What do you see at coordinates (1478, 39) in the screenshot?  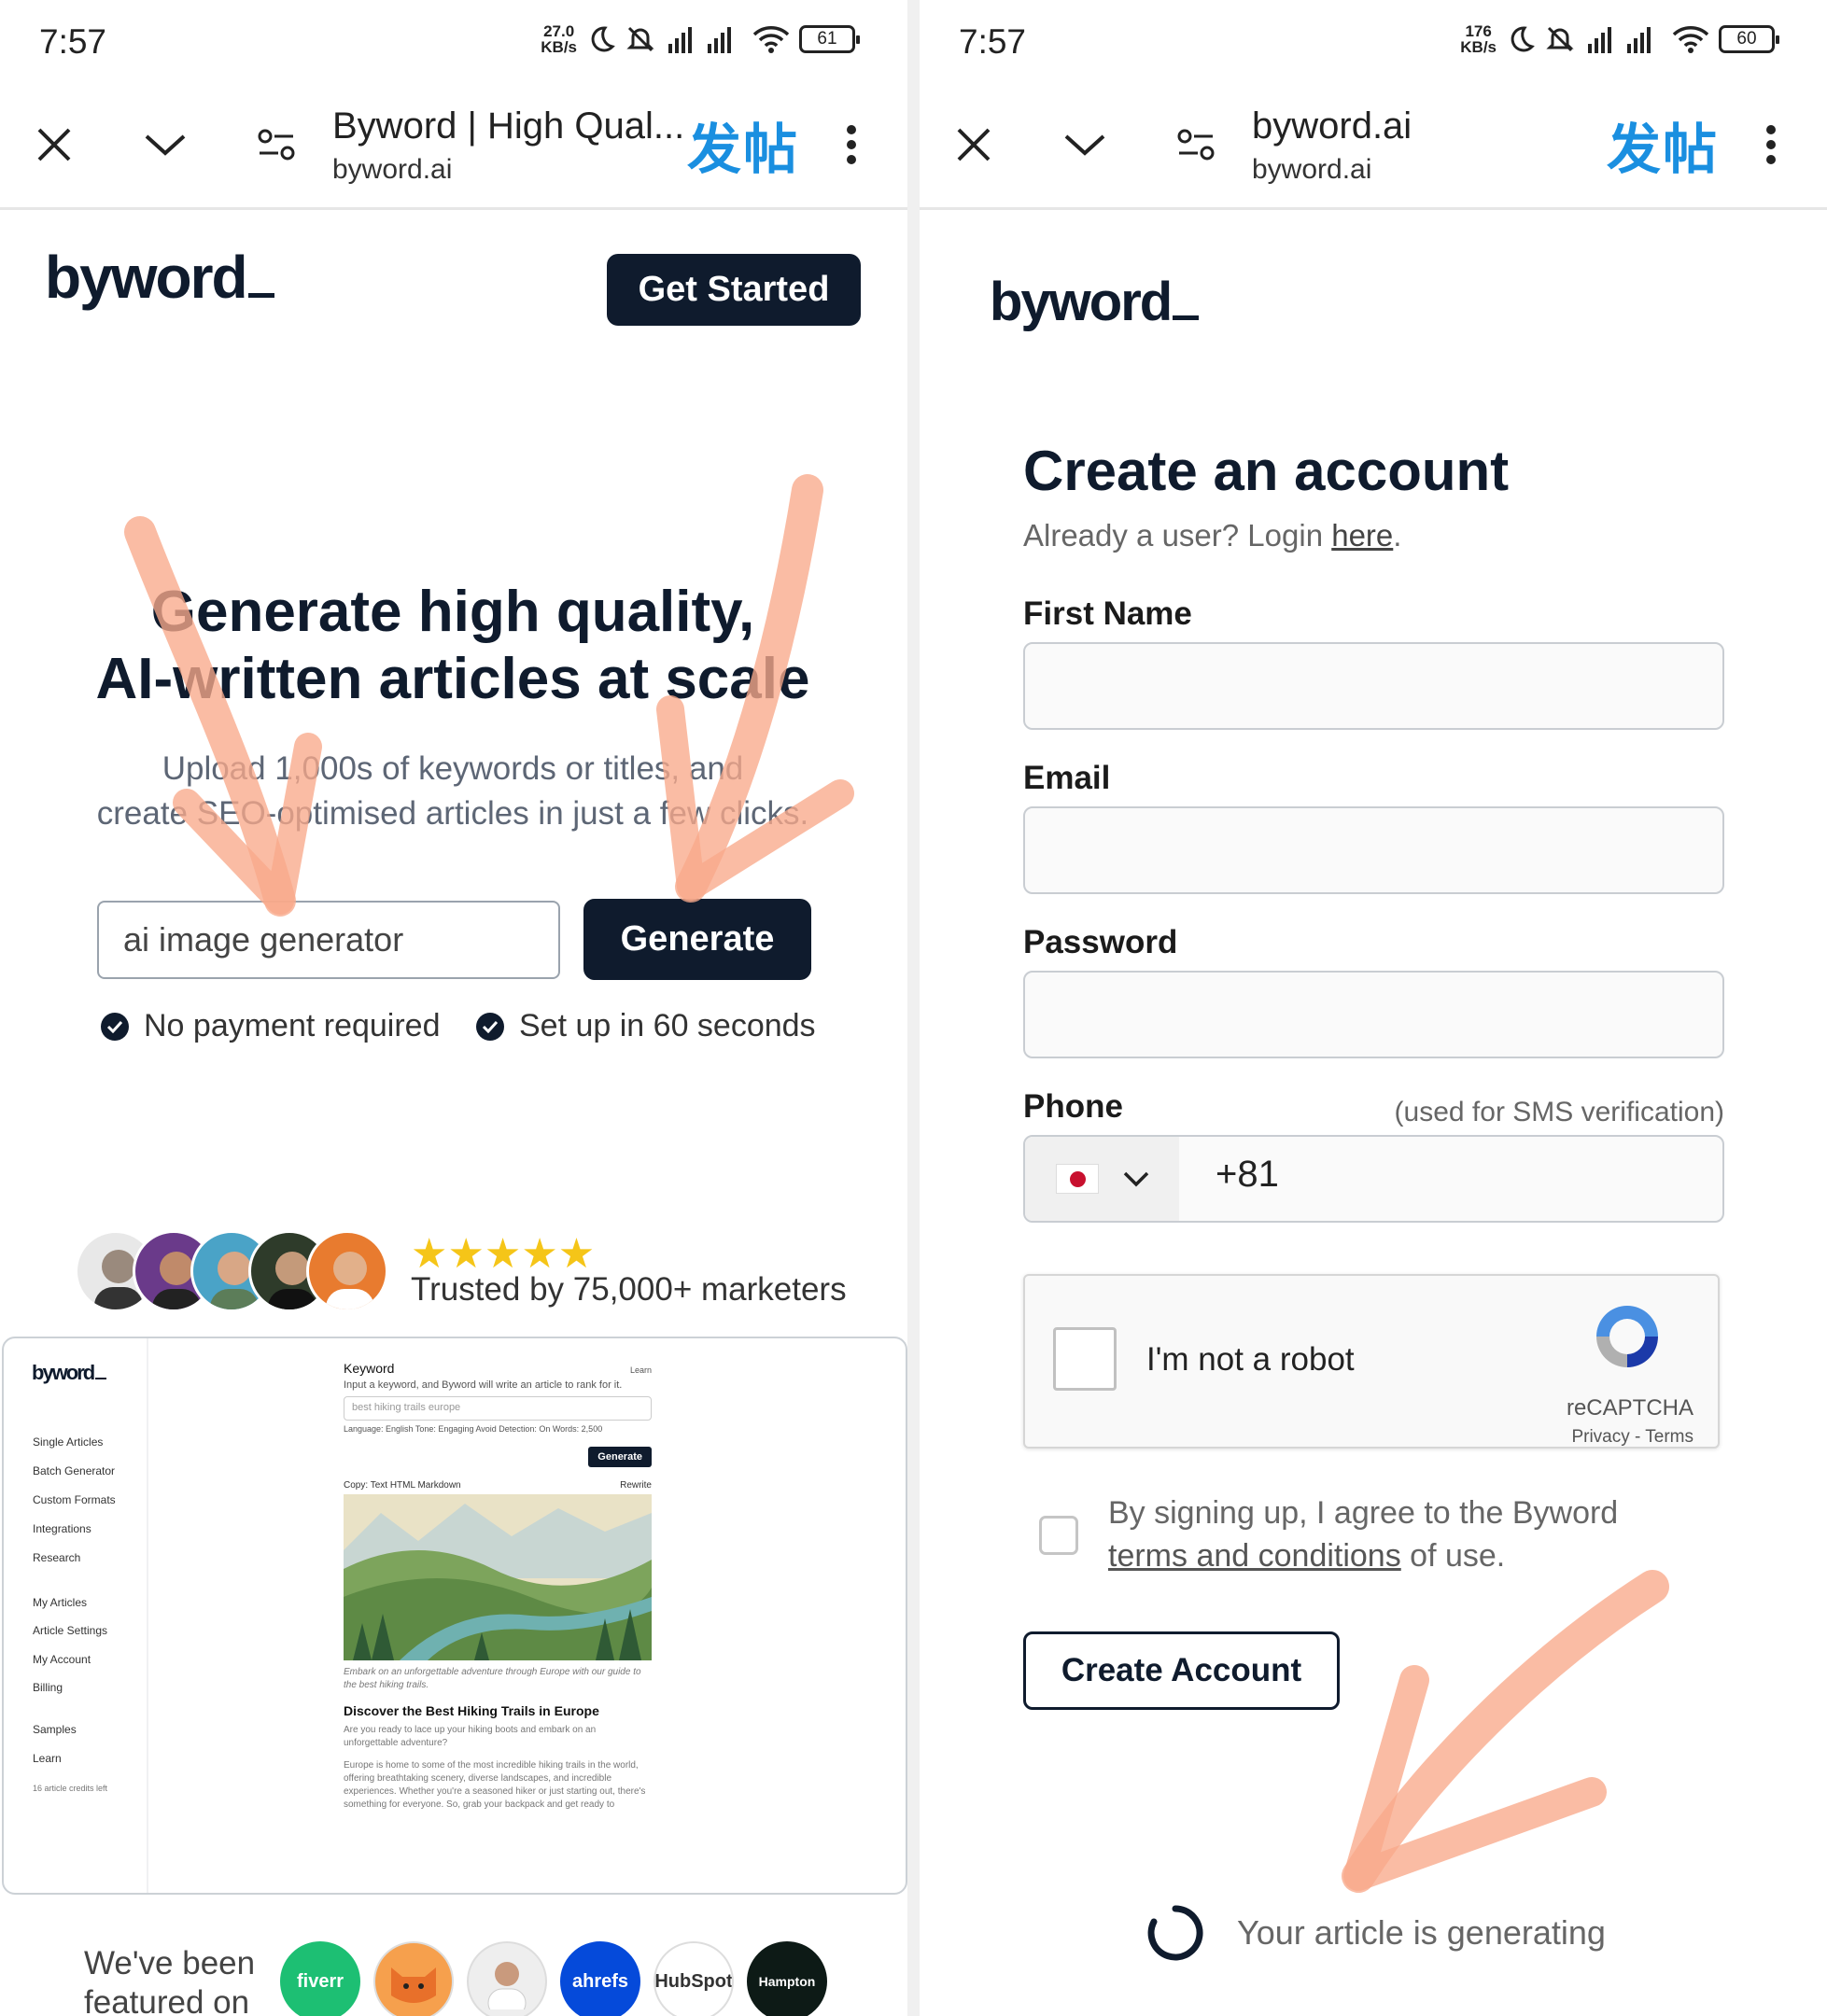 I see `network-speed: 176 KB/s` at bounding box center [1478, 39].